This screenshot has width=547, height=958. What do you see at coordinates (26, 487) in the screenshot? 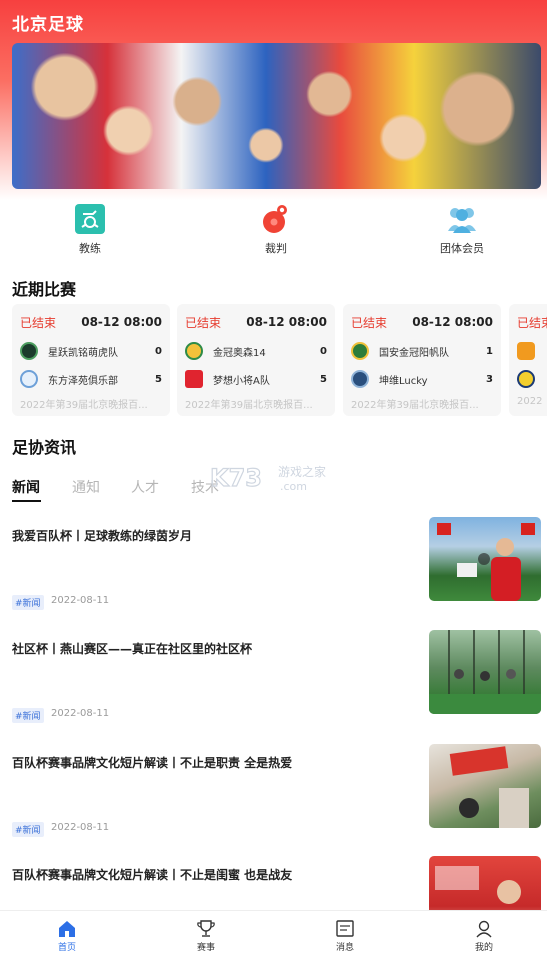
I see `tab-news: 新闻` at bounding box center [26, 487].